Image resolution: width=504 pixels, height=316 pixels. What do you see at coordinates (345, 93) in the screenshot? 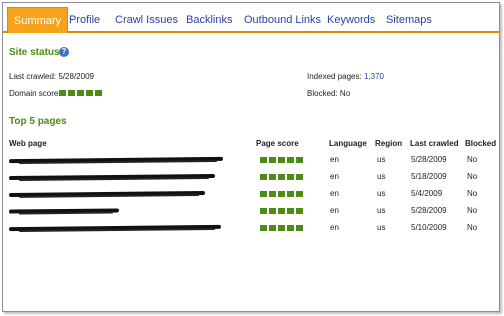
I see `blocked-value: No` at bounding box center [345, 93].